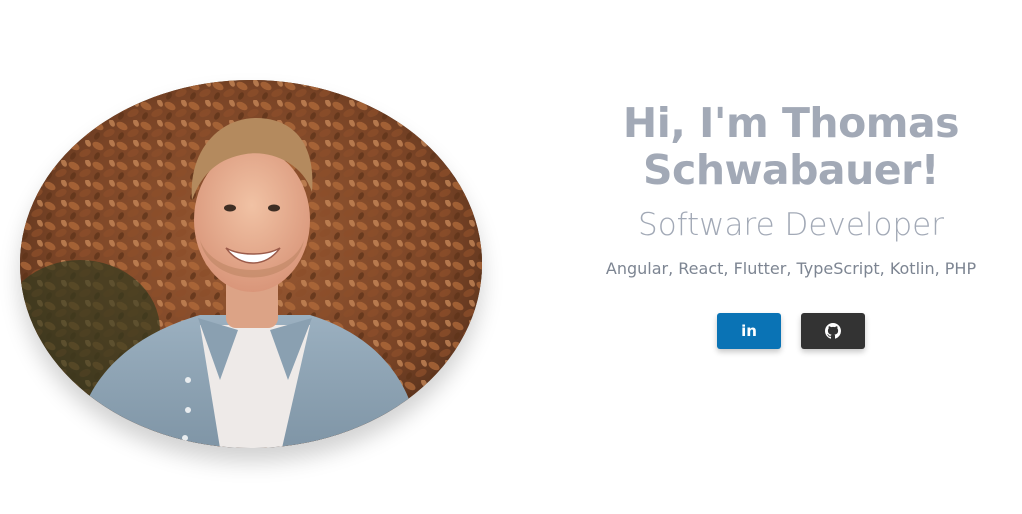  I want to click on github-button, so click(833, 331).